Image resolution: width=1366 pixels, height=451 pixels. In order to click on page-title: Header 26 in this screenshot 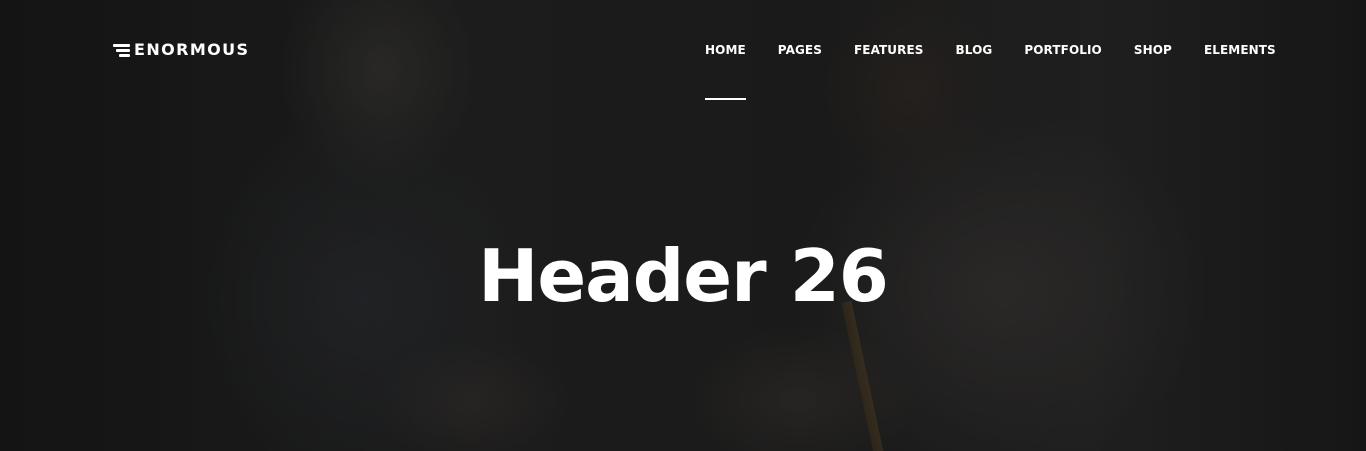, I will do `click(683, 276)`.